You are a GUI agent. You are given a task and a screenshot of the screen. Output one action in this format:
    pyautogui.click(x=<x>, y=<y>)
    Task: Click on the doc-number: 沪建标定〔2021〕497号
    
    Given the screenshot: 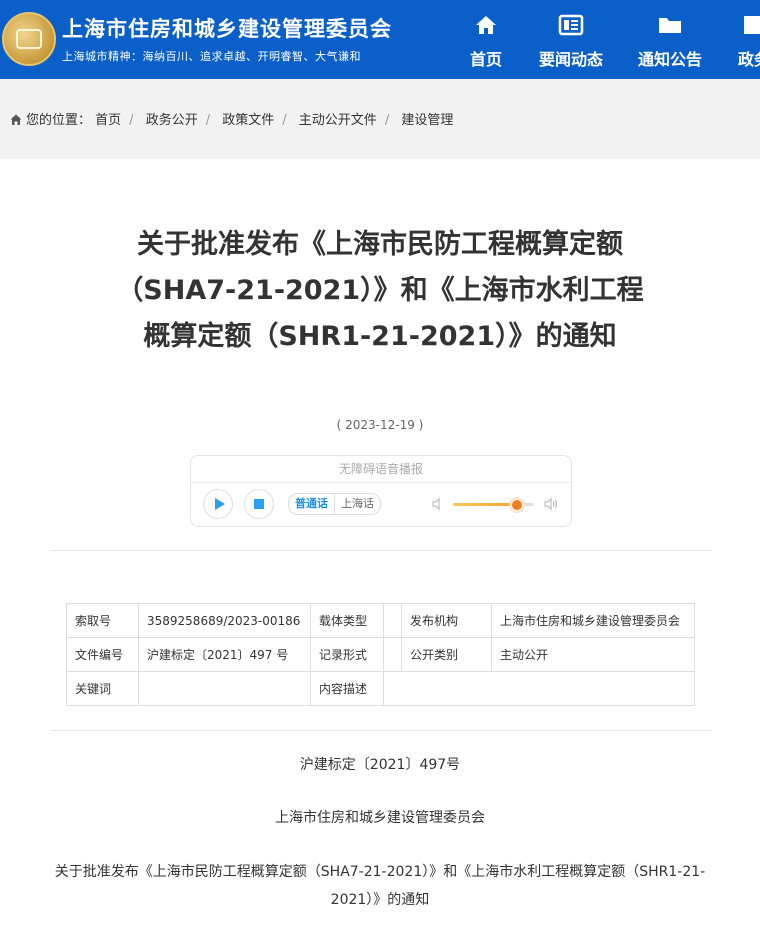 What is the action you would take?
    pyautogui.click(x=380, y=765)
    